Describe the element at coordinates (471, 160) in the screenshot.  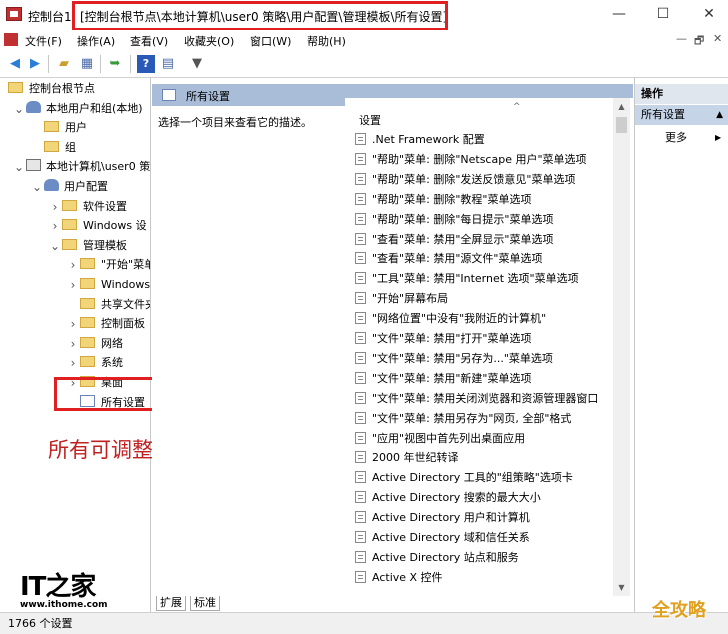
I see `list-item: "帮助"菜单: 删除"Netscape 用户"菜单选项` at that location.